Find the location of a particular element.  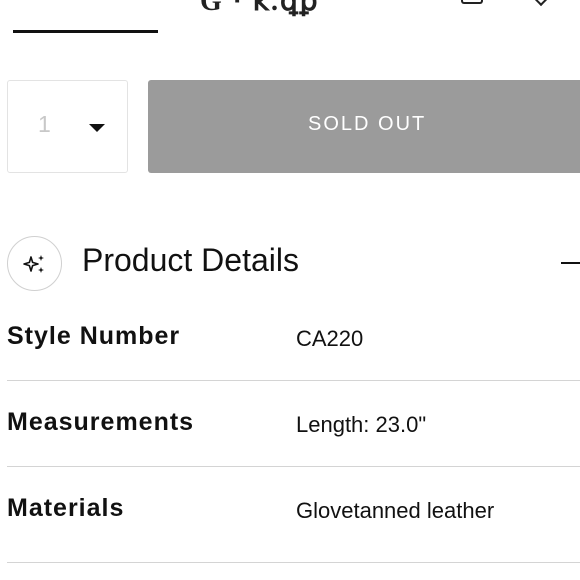

sparkle-icon is located at coordinates (33, 264).